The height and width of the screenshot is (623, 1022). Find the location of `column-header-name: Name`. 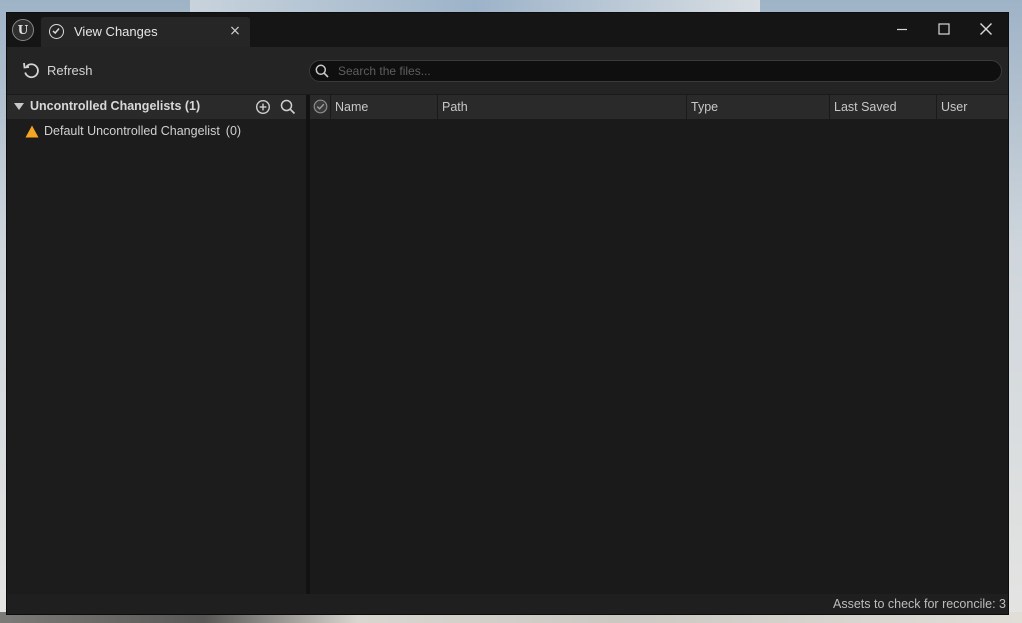

column-header-name: Name is located at coordinates (383, 107).